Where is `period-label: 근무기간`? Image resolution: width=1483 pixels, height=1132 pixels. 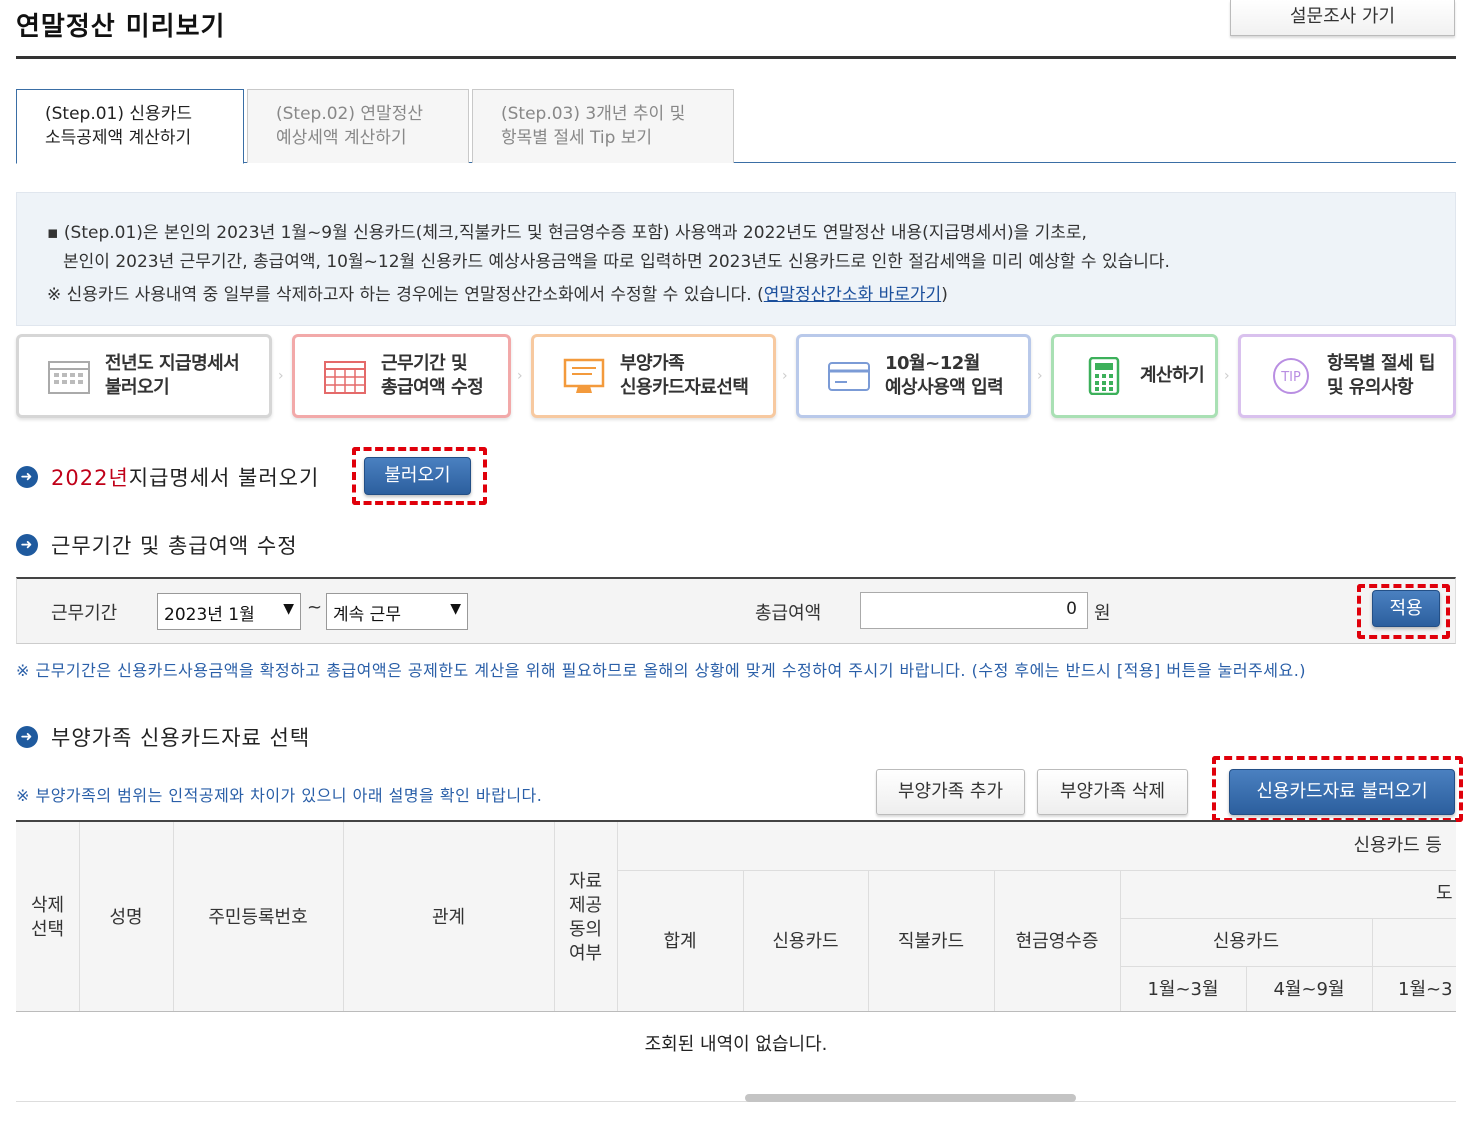 period-label: 근무기간 is located at coordinates (84, 613).